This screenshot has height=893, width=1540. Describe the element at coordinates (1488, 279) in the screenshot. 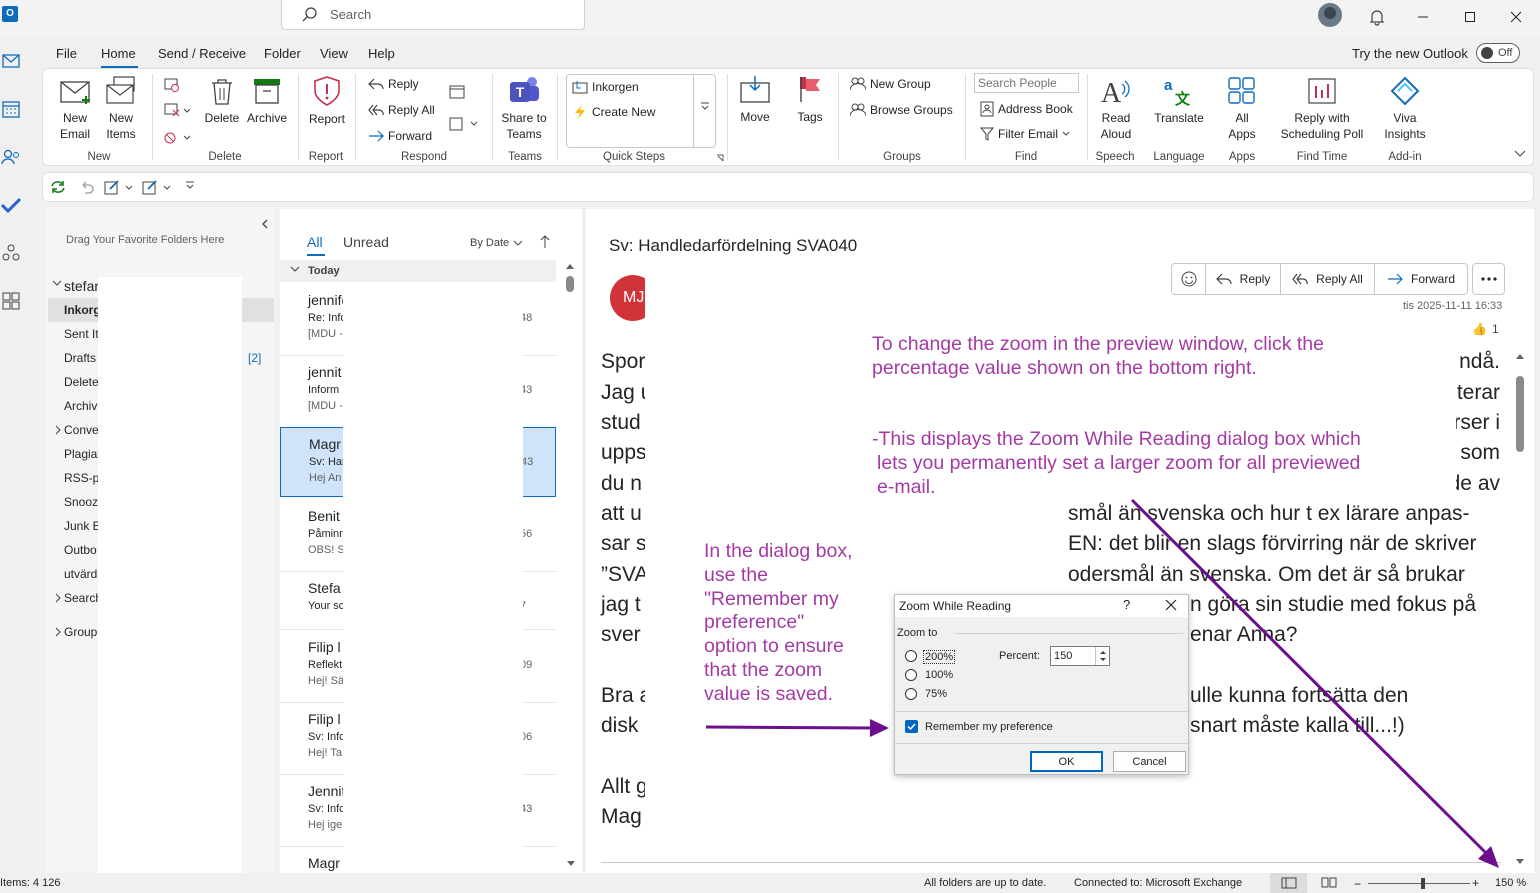

I see `more-actions-button` at that location.